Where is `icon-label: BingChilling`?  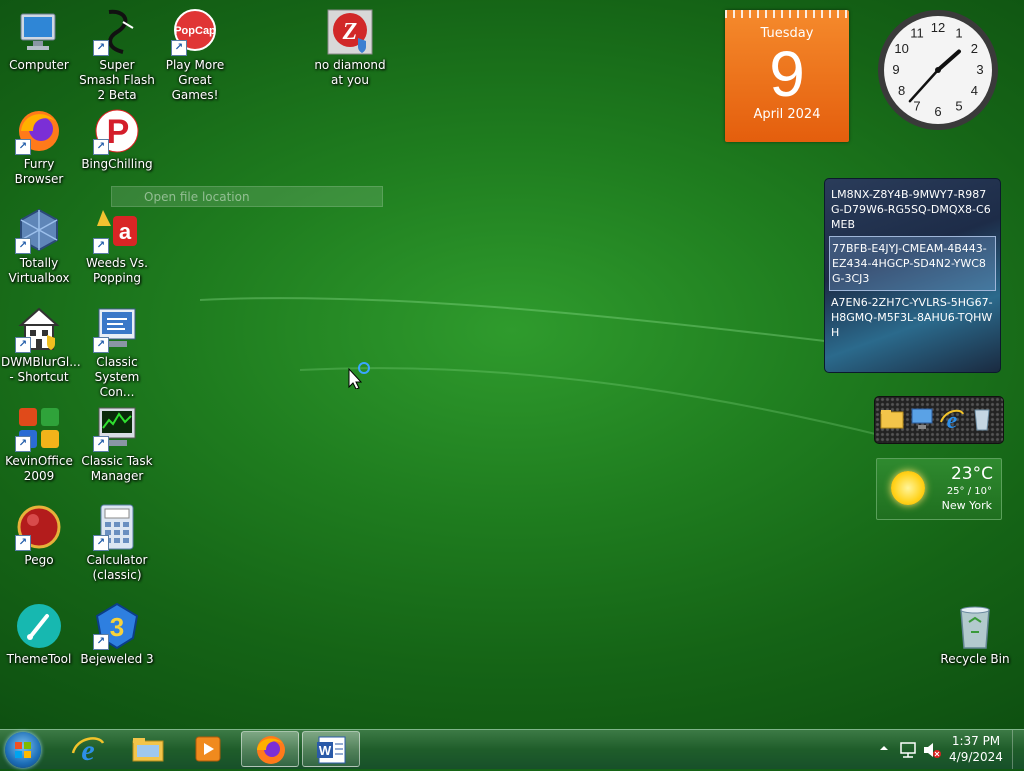 icon-label: BingChilling is located at coordinates (117, 164).